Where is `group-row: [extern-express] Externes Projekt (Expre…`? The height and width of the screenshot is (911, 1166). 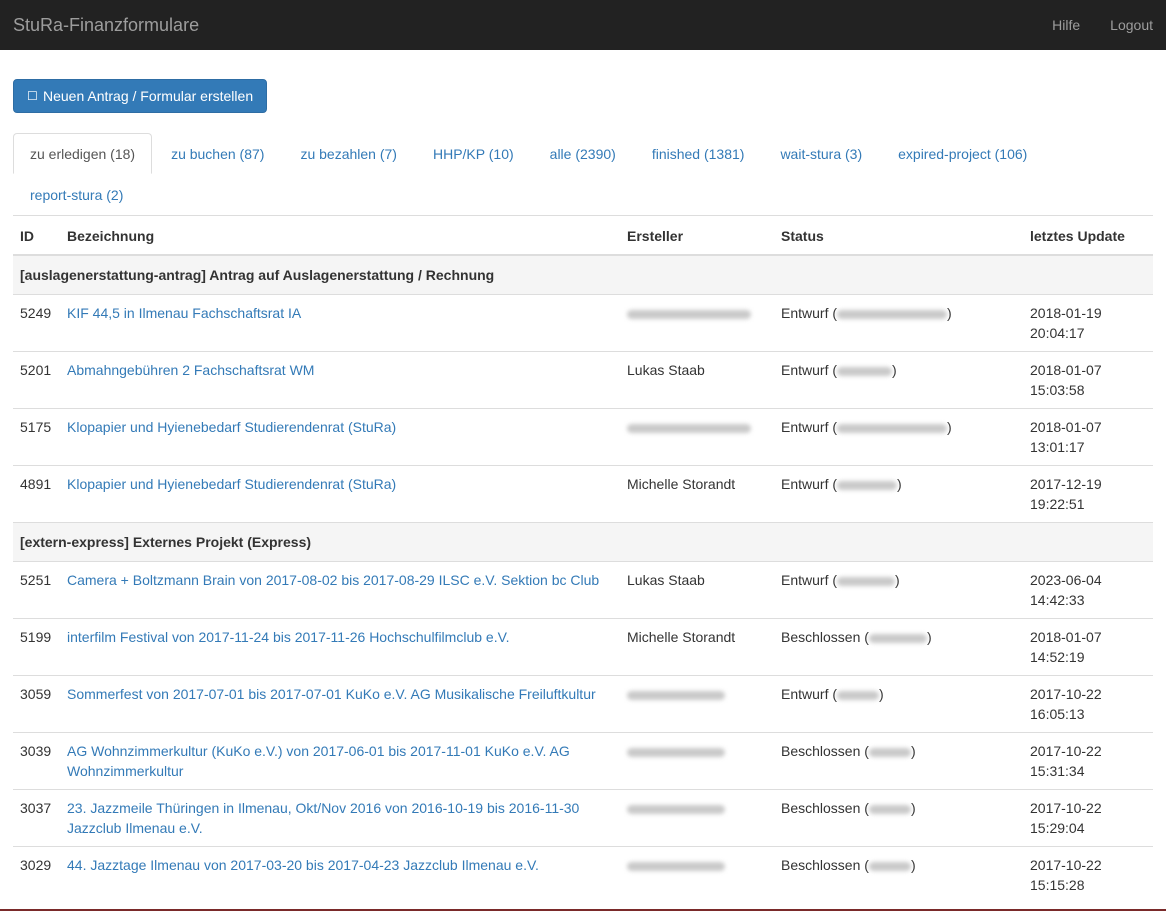
group-row: [extern-express] Externes Projekt (Expre… is located at coordinates (583, 542).